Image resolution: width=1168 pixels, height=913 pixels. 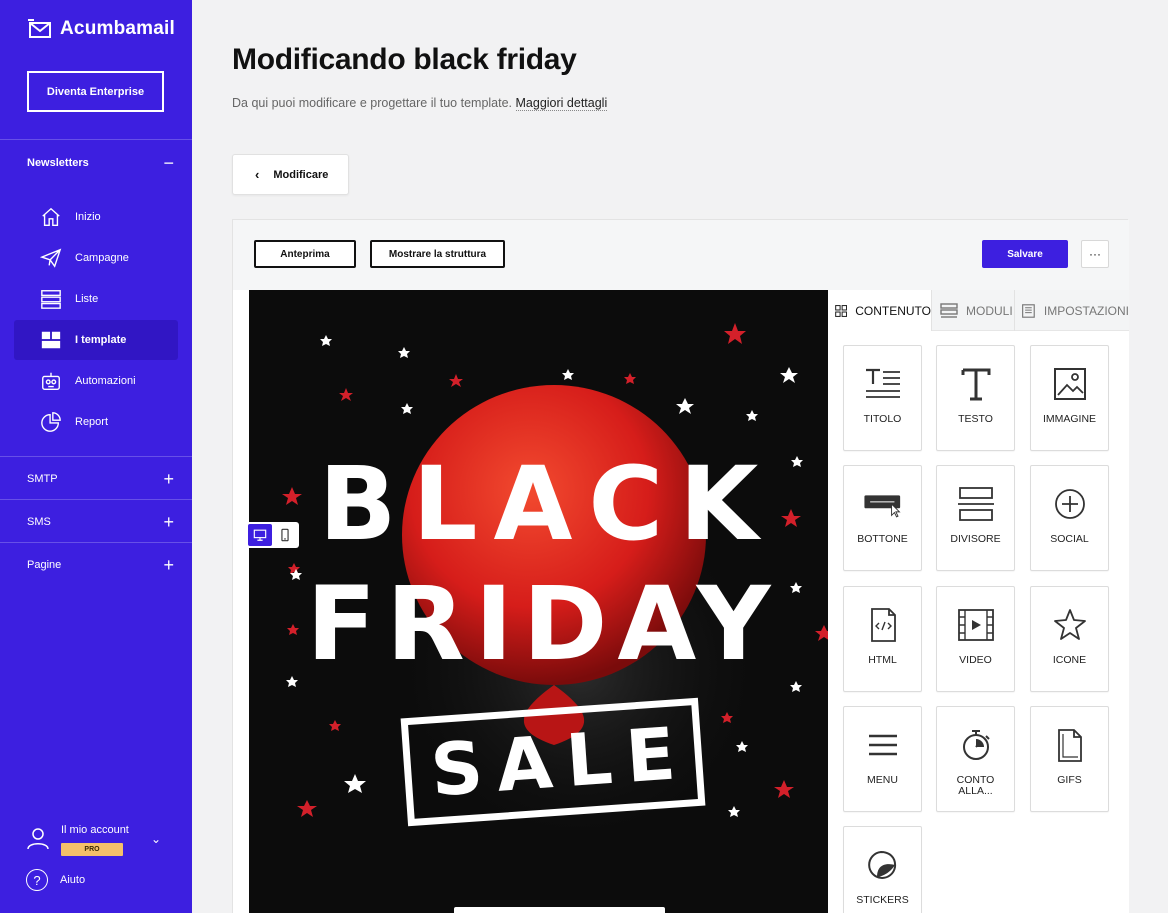 I want to click on timer-icon, so click(x=975, y=745).